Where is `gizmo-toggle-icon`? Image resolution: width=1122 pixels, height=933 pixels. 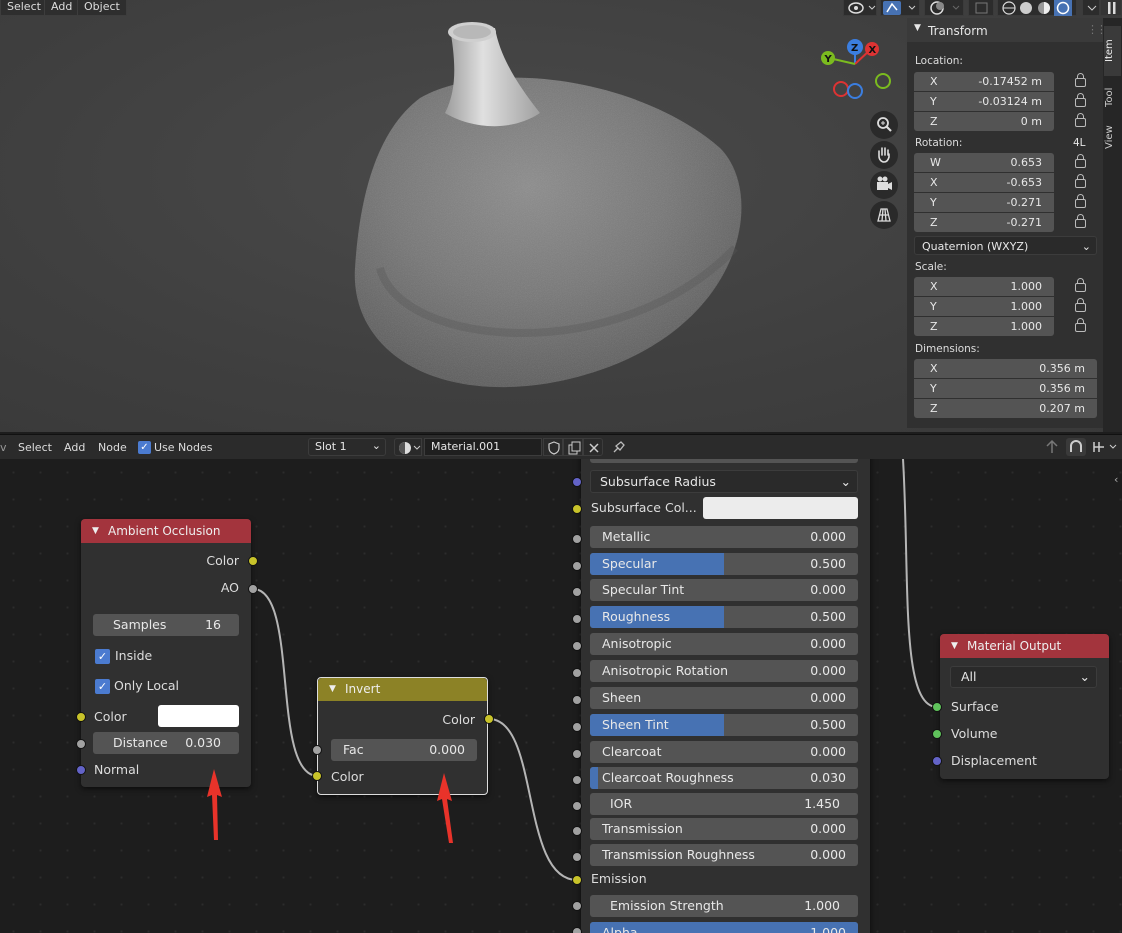 gizmo-toggle-icon is located at coordinates (900, 8).